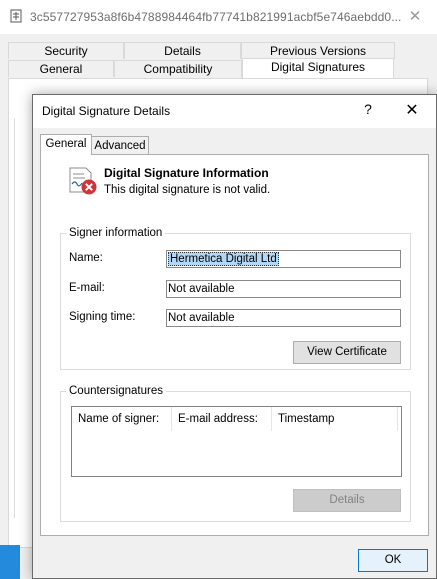 Image resolution: width=437 pixels, height=579 pixels. What do you see at coordinates (318, 50) in the screenshot?
I see `tab-previous-versions: Previous Versions` at bounding box center [318, 50].